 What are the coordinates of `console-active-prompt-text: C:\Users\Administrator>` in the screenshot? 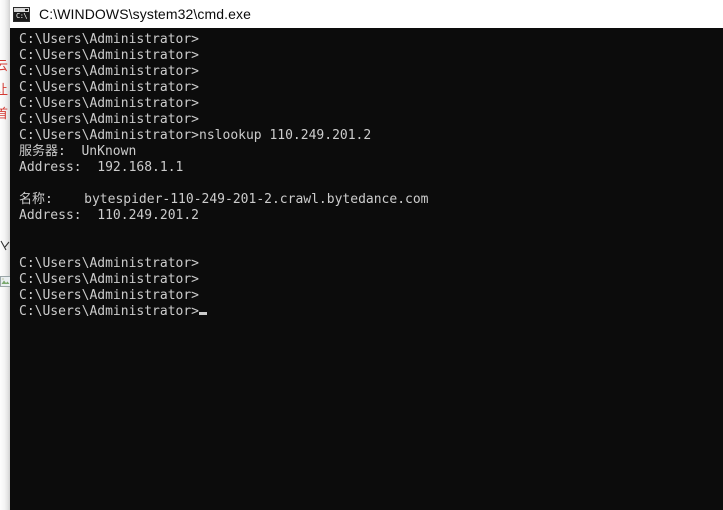 It's located at (109, 311).